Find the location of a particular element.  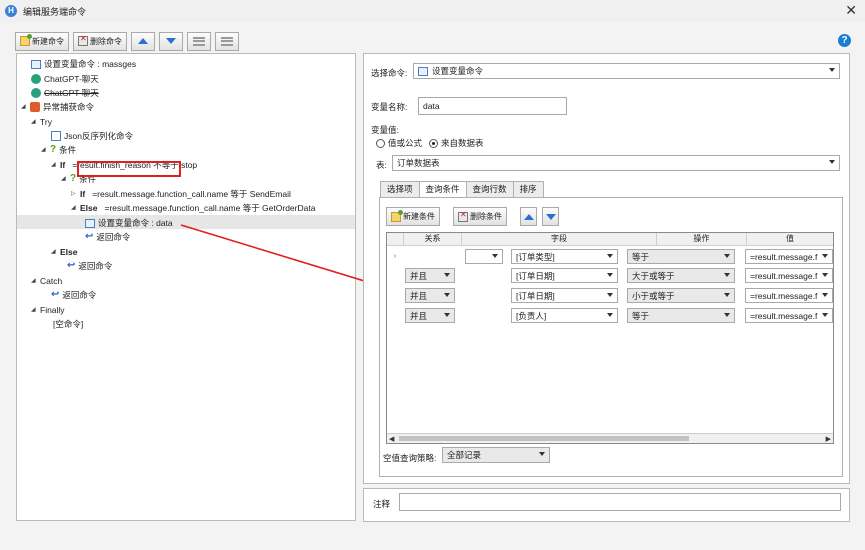

new-command-button: 新建命令 is located at coordinates (42, 41).